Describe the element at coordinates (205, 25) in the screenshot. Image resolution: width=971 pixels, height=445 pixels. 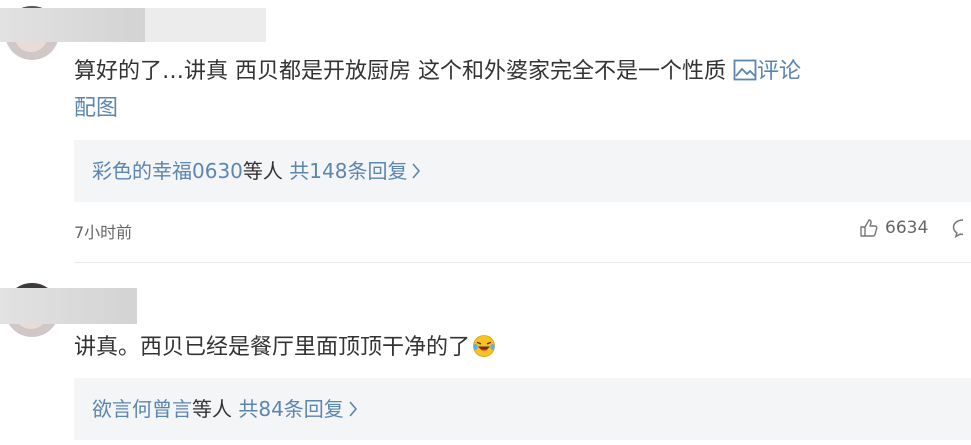
I see `username-redacted-fade` at that location.